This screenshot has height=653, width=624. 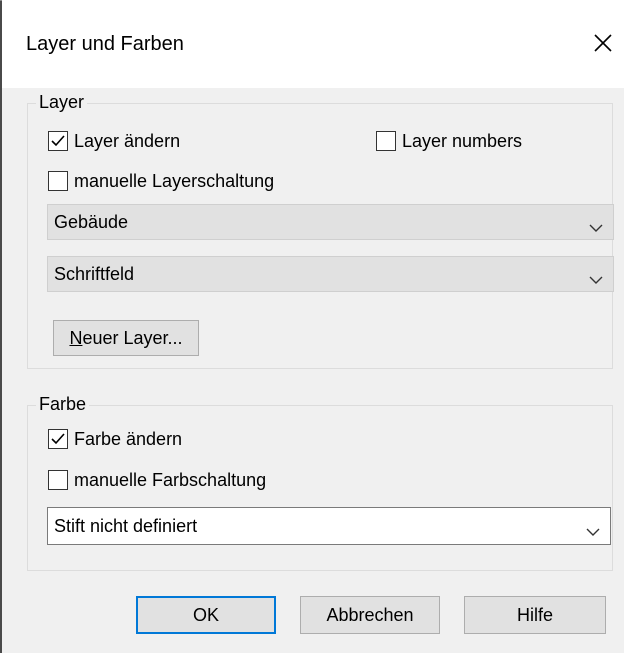 What do you see at coordinates (330, 274) in the screenshot?
I see `layer-combo-2: Schriftfeld` at bounding box center [330, 274].